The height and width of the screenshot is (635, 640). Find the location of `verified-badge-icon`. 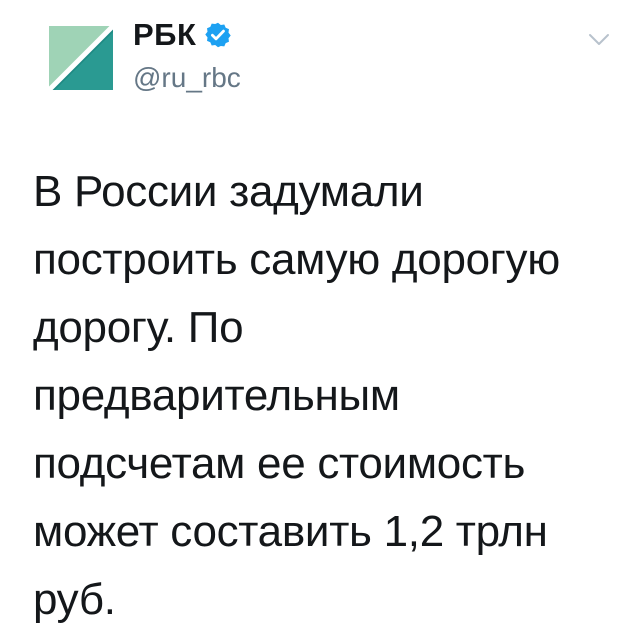

verified-badge-icon is located at coordinates (218, 35).